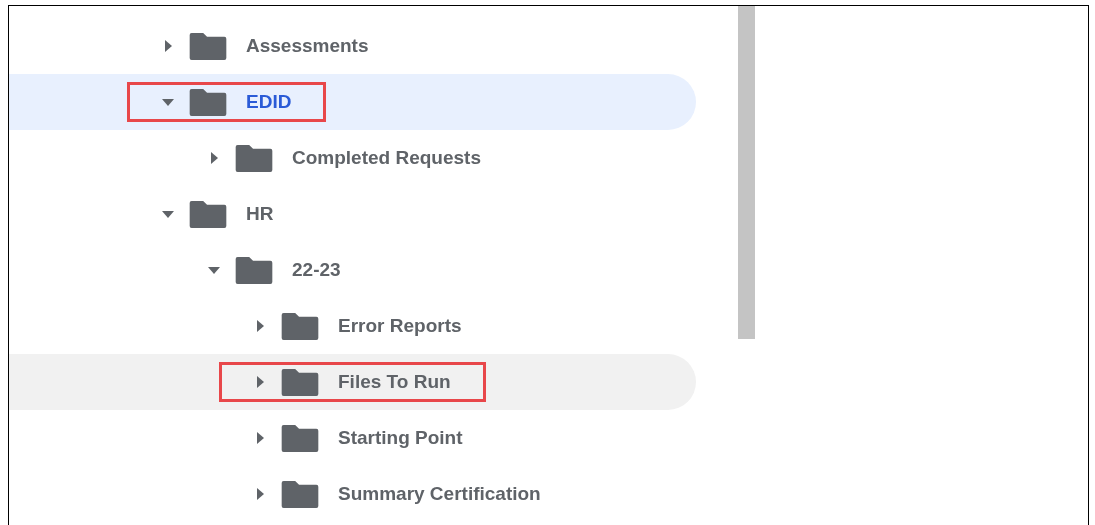 This screenshot has height=525, width=1095. What do you see at coordinates (746, 172) in the screenshot?
I see `scrollbar-thumb` at bounding box center [746, 172].